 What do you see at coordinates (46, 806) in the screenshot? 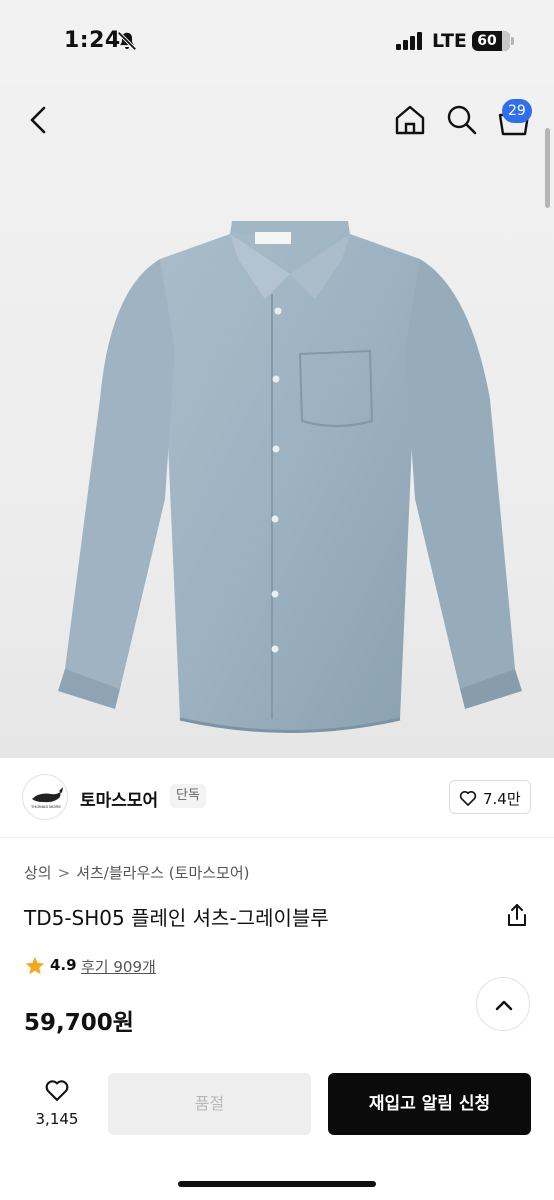
I see `svg-text: THOMAS MORE` at bounding box center [46, 806].